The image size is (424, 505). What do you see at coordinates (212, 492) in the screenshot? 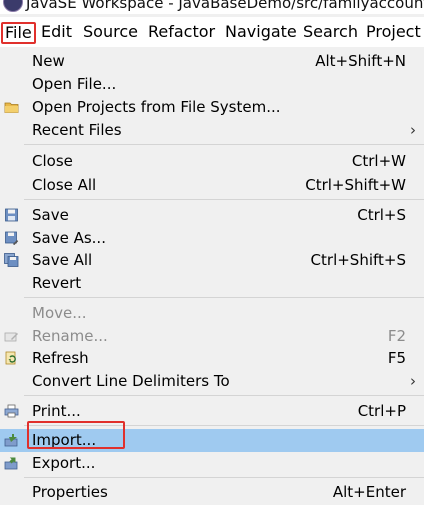
I see `menu-item-properties: Properties Alt+Enter` at bounding box center [212, 492].